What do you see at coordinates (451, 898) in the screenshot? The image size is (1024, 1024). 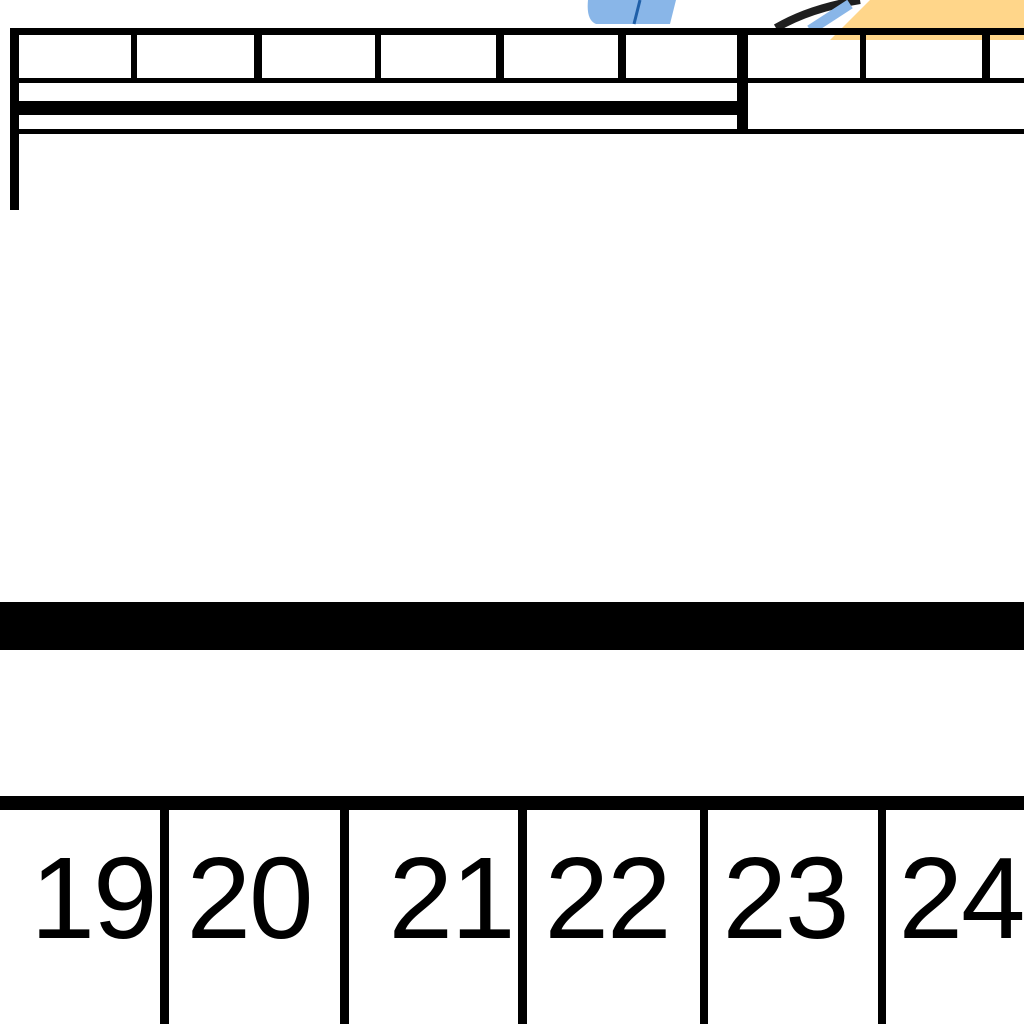 I see `scale-number: 21` at bounding box center [451, 898].